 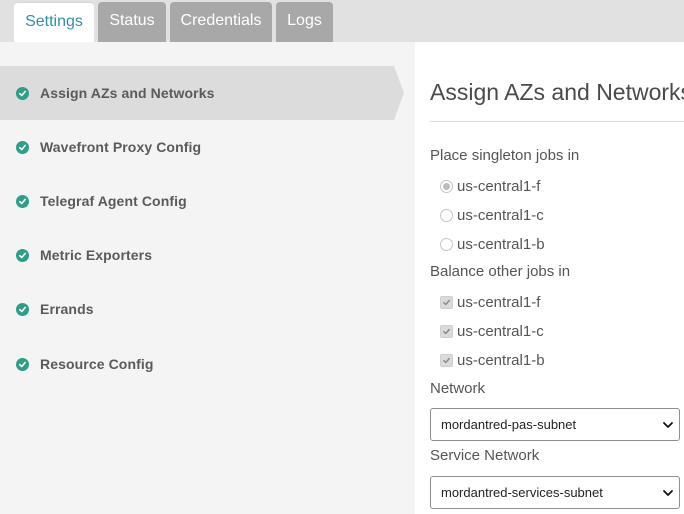 I want to click on balance-checkbox-us-central1-b: us-central1-b, so click(x=492, y=360).